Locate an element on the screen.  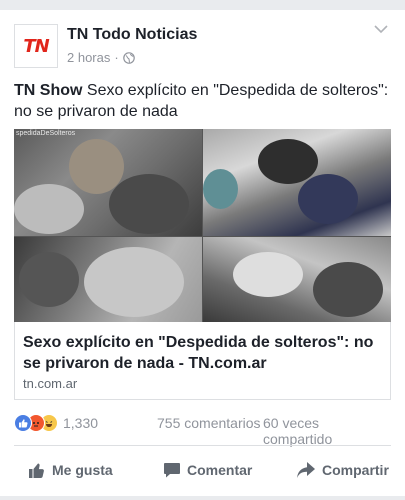
image-tile-1: spedidaDeSolteros is located at coordinates (108, 182).